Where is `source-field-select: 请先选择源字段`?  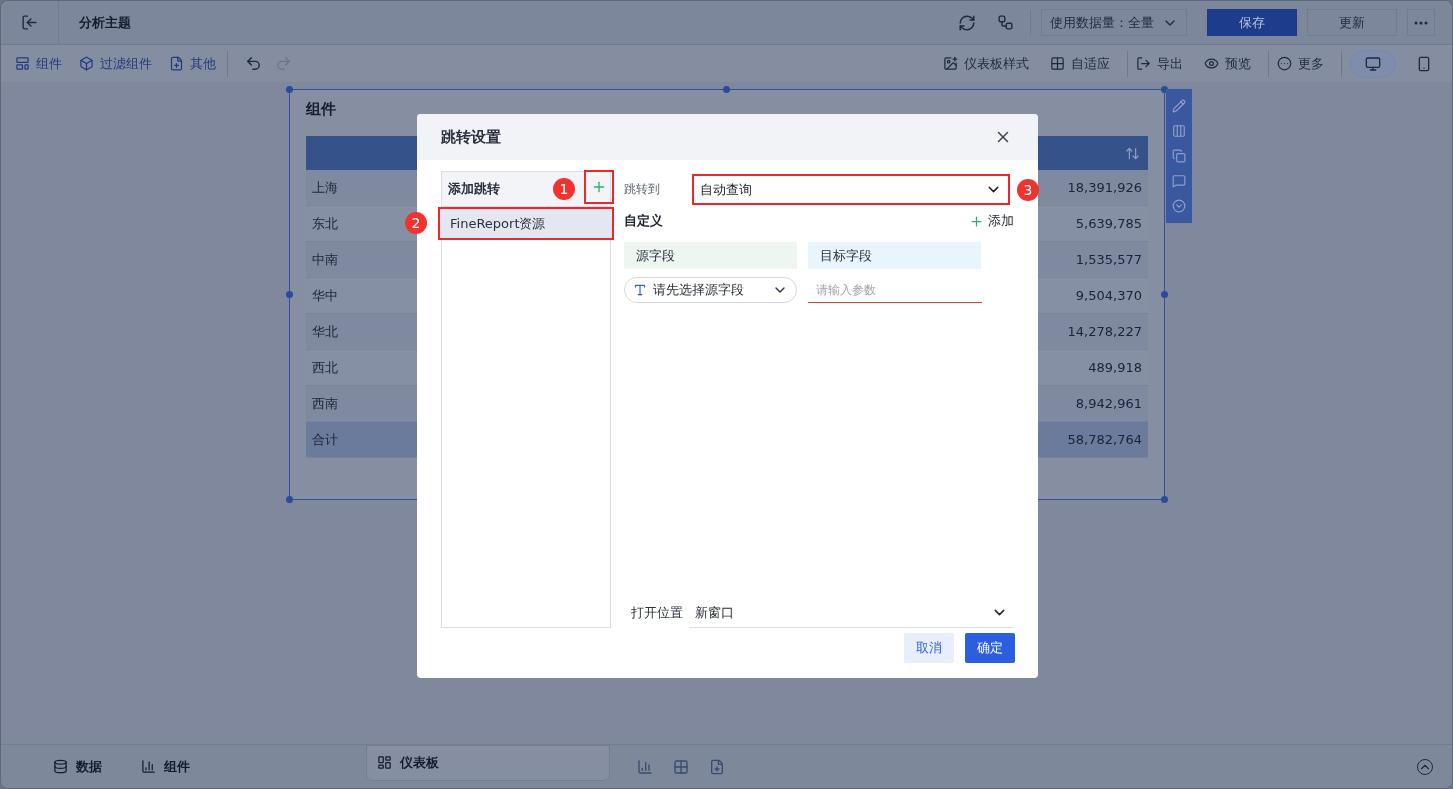
source-field-select: 请先选择源字段 is located at coordinates (710, 290).